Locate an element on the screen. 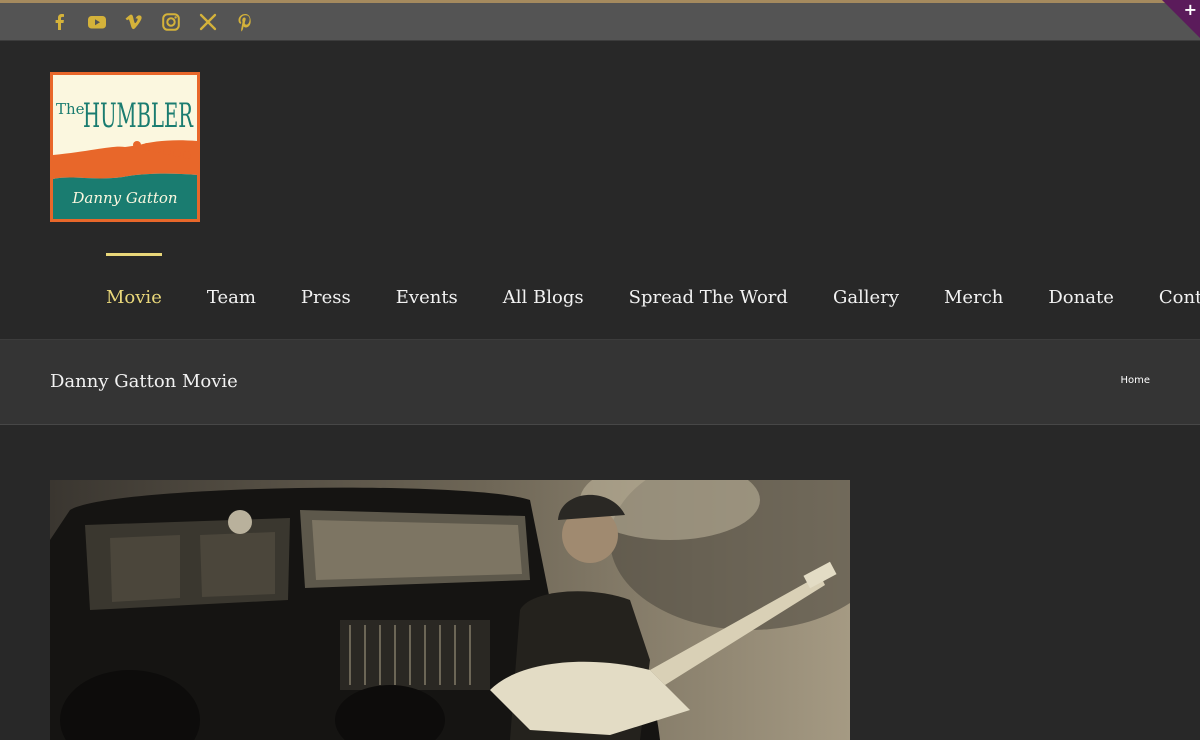 Image resolution: width=1200 pixels, height=740 pixels. social-links is located at coordinates (152, 22).